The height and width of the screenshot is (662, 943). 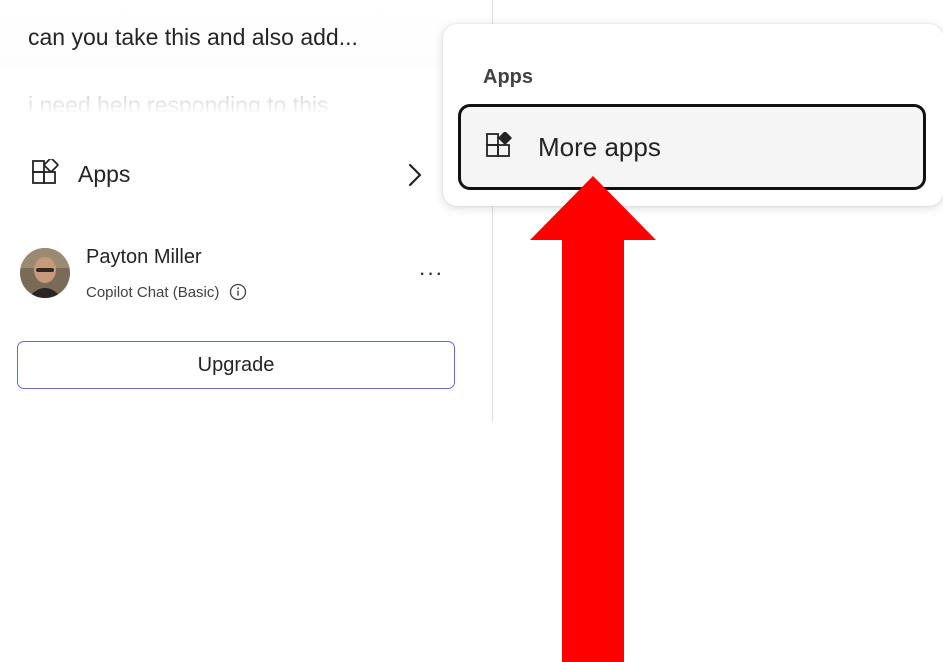 I want to click on user-plan: Copilot Chat (Basic), so click(x=166, y=292).